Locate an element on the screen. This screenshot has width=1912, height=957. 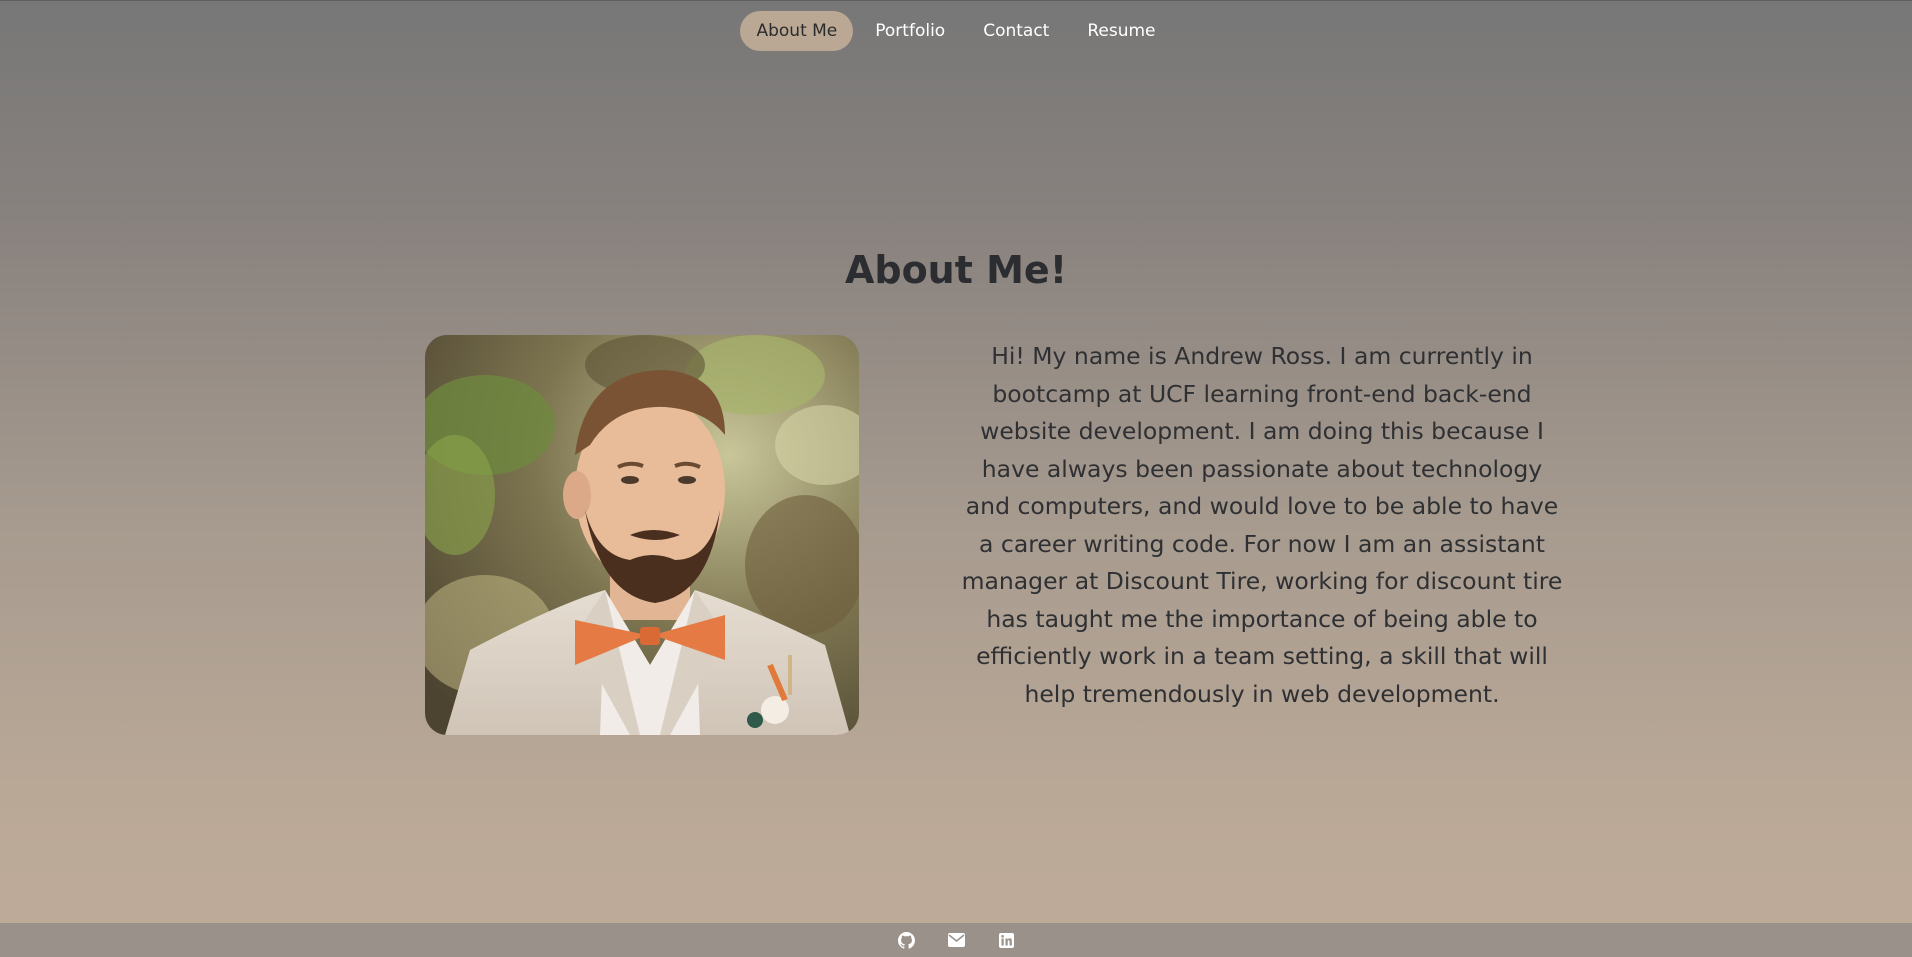
nav-about-me: About Me is located at coordinates (797, 30).